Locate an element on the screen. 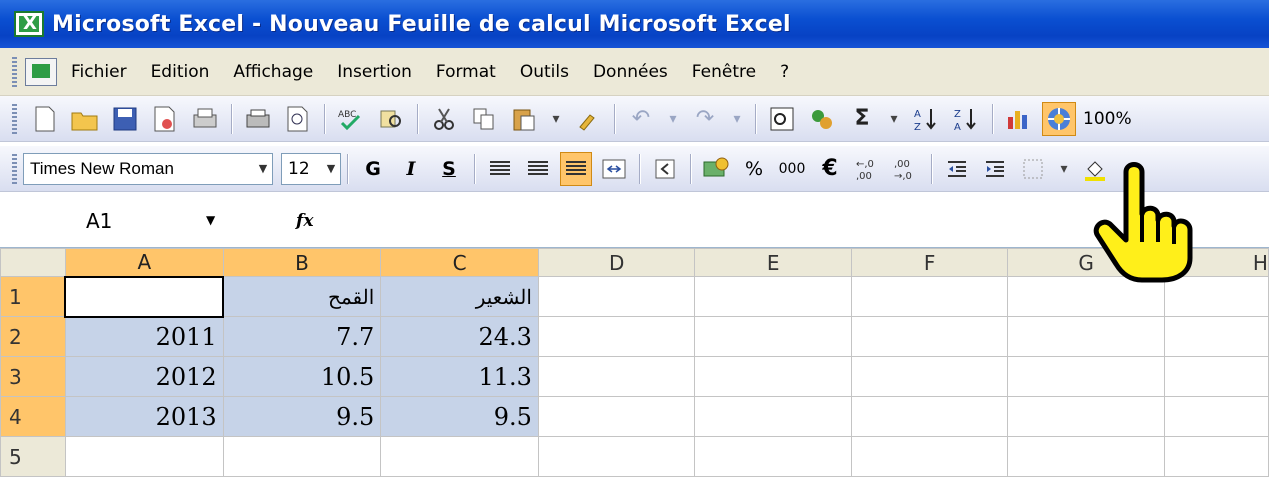 The width and height of the screenshot is (1269, 490). cell-a3: 2012 is located at coordinates (144, 376).